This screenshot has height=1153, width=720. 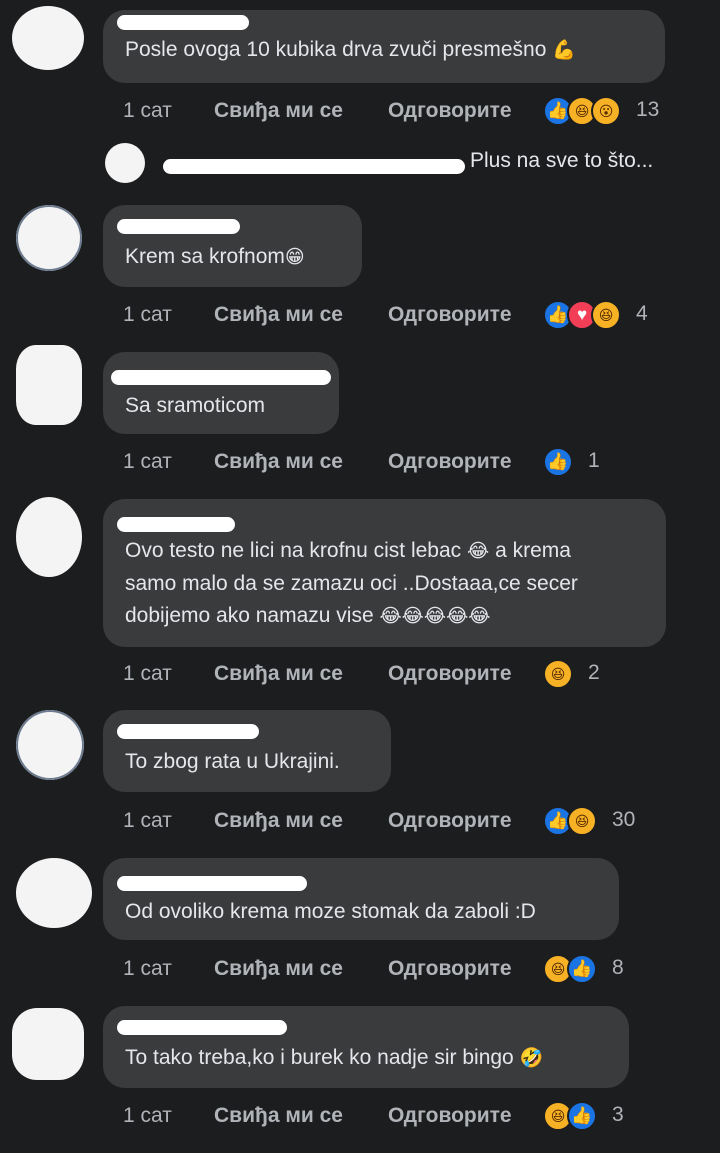 I want to click on reaction-count: 1, so click(x=594, y=460).